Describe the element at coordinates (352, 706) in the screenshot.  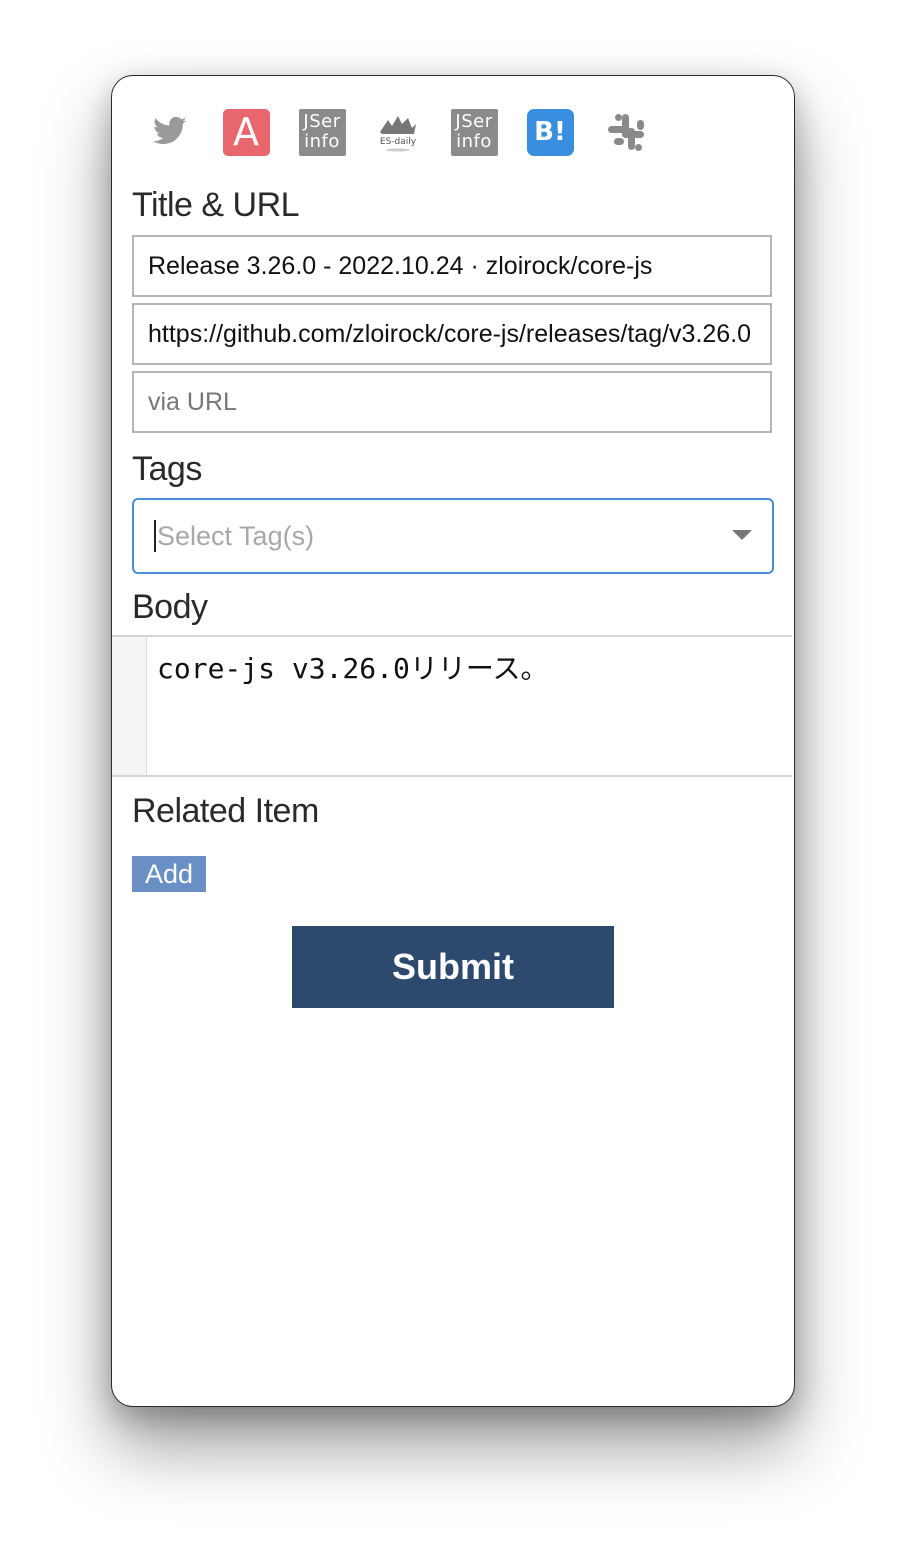
I see `body-text: core-js v3.26.0リリース。` at that location.